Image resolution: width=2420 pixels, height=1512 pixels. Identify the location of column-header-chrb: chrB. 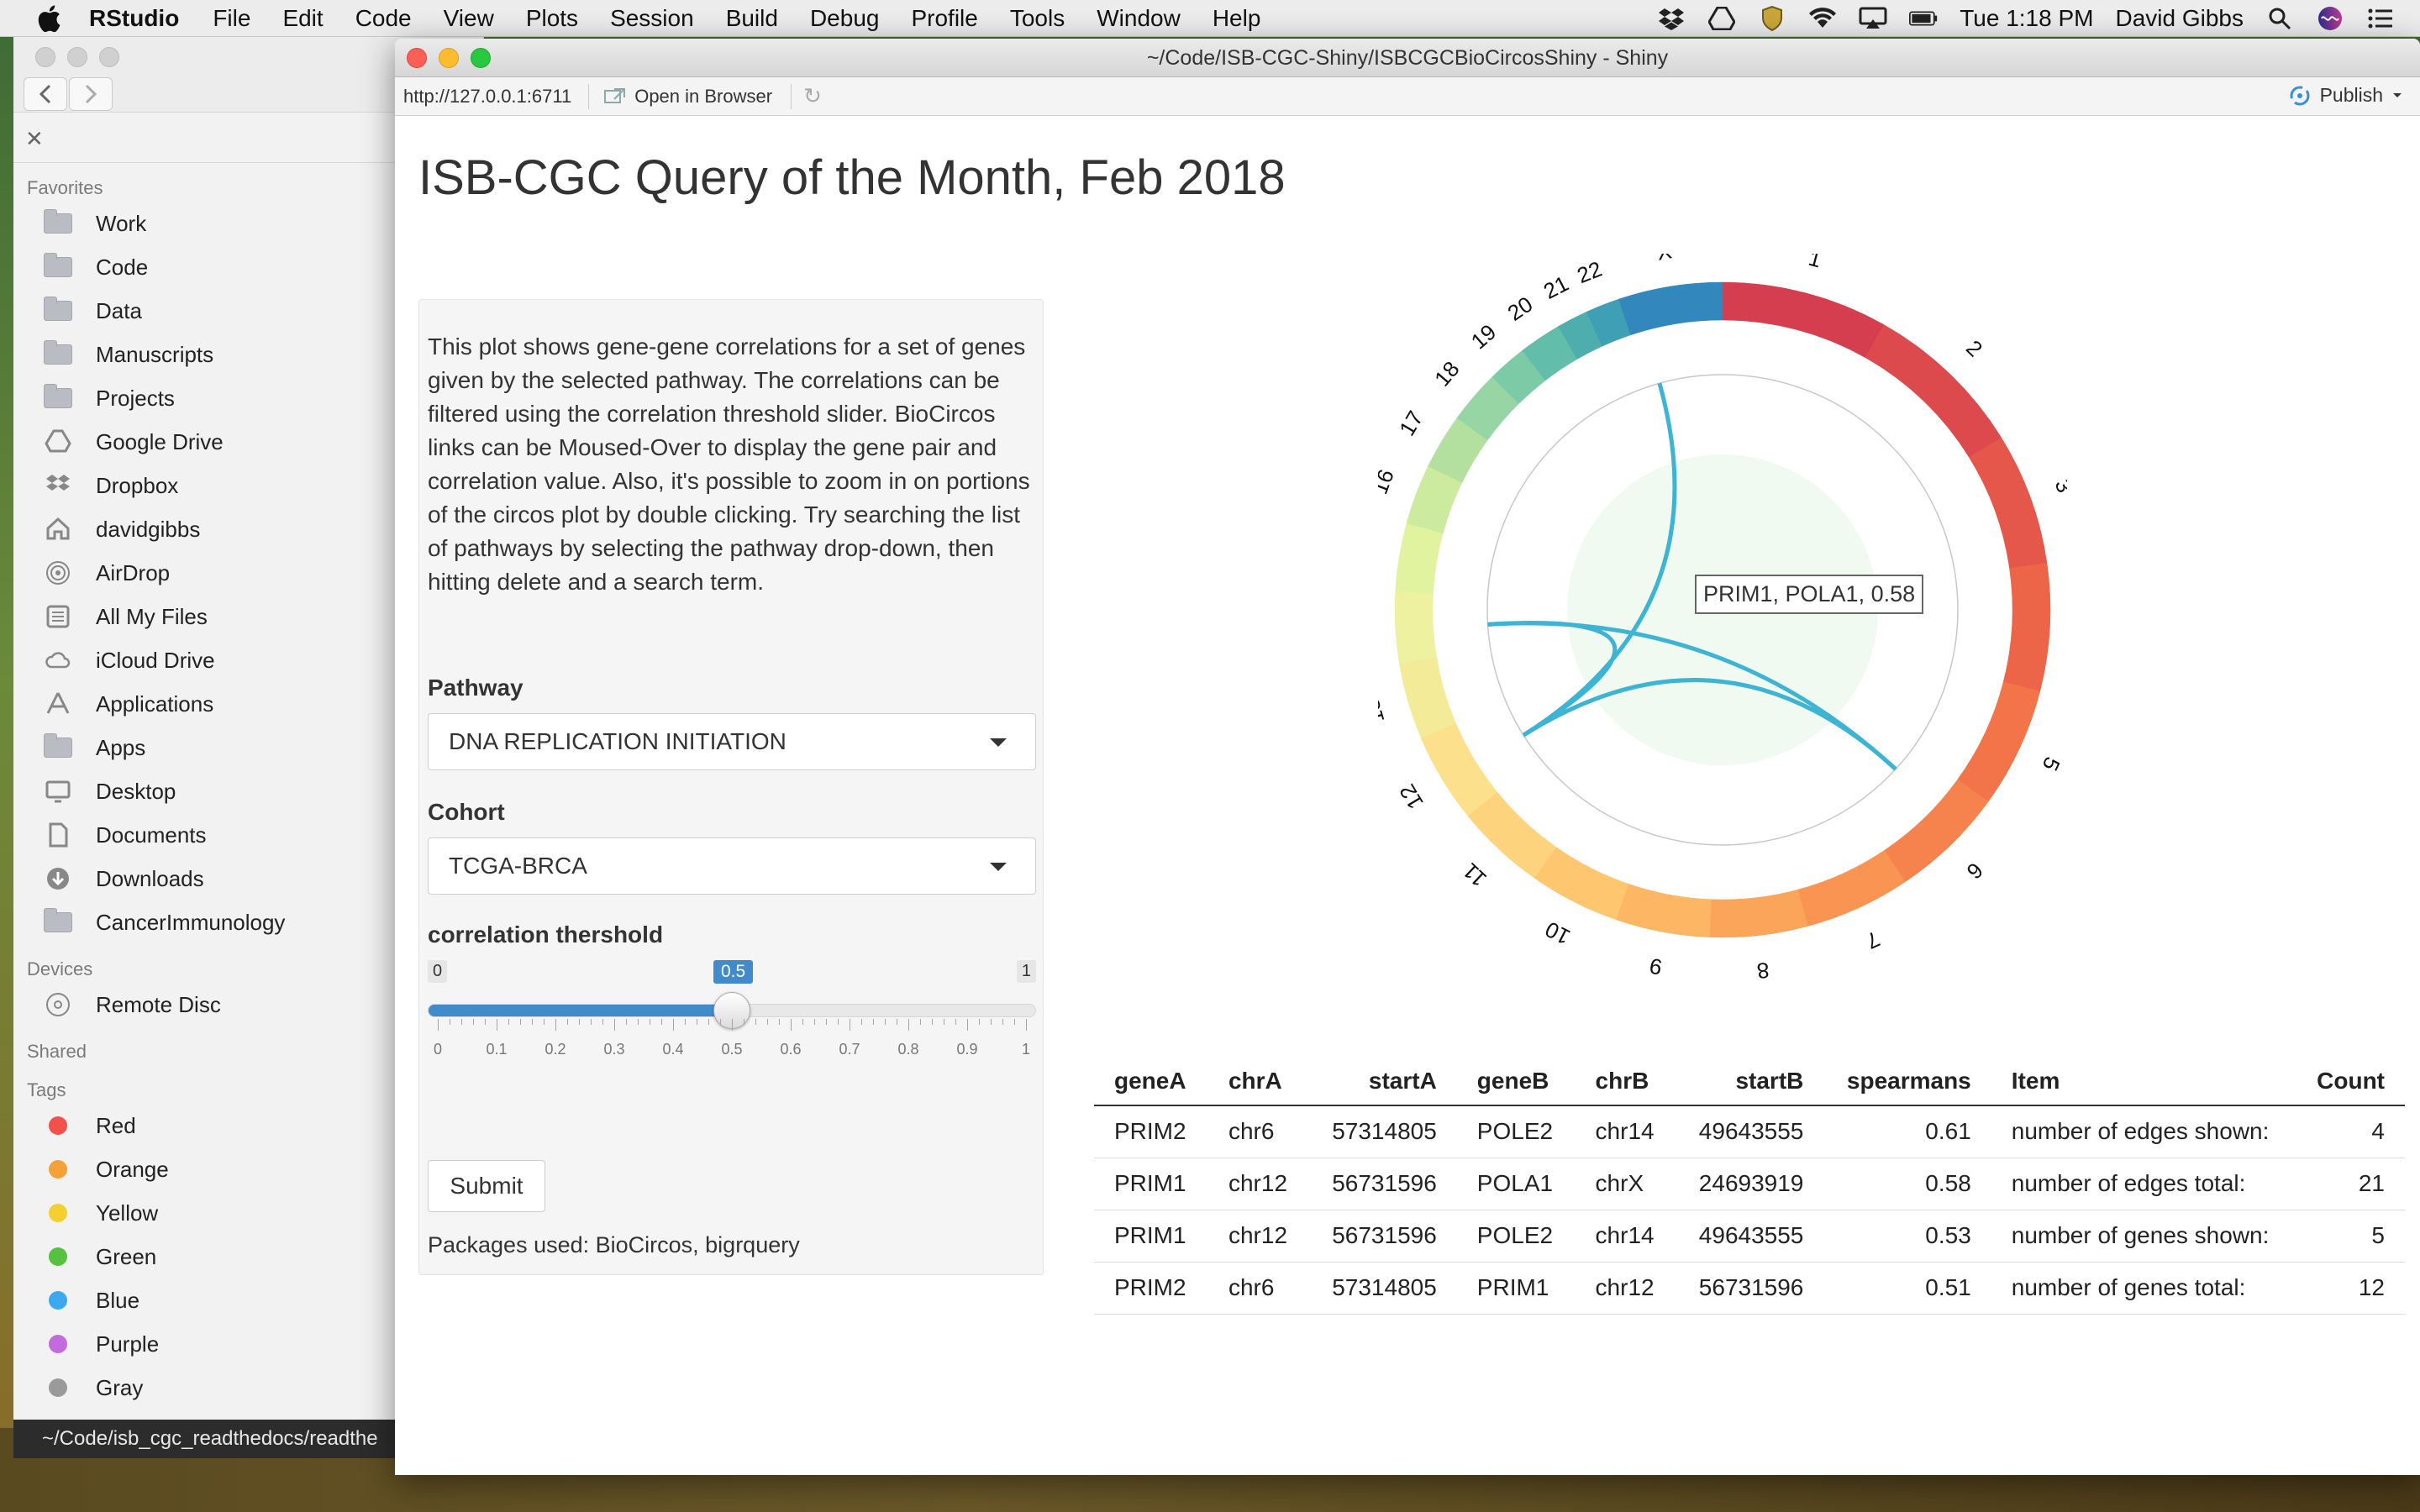
(1625, 1081).